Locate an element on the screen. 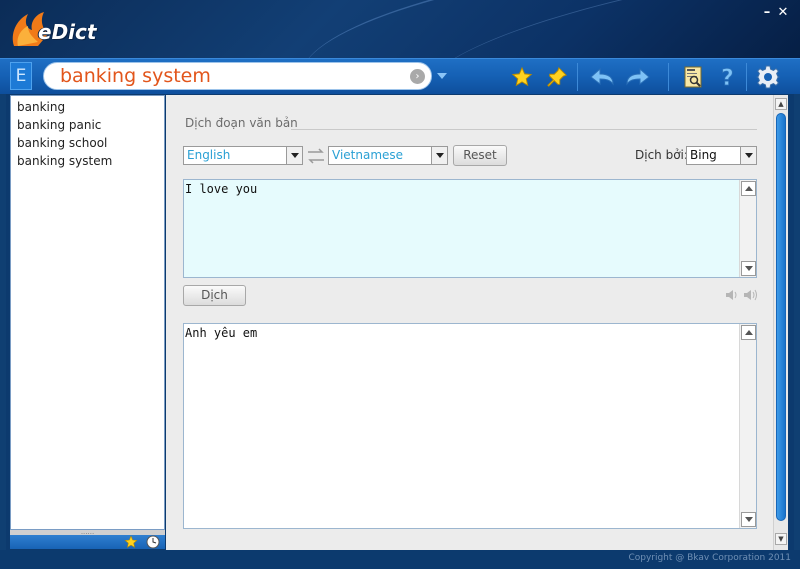 This screenshot has width=800, height=569. list-item: banking is located at coordinates (87, 107).